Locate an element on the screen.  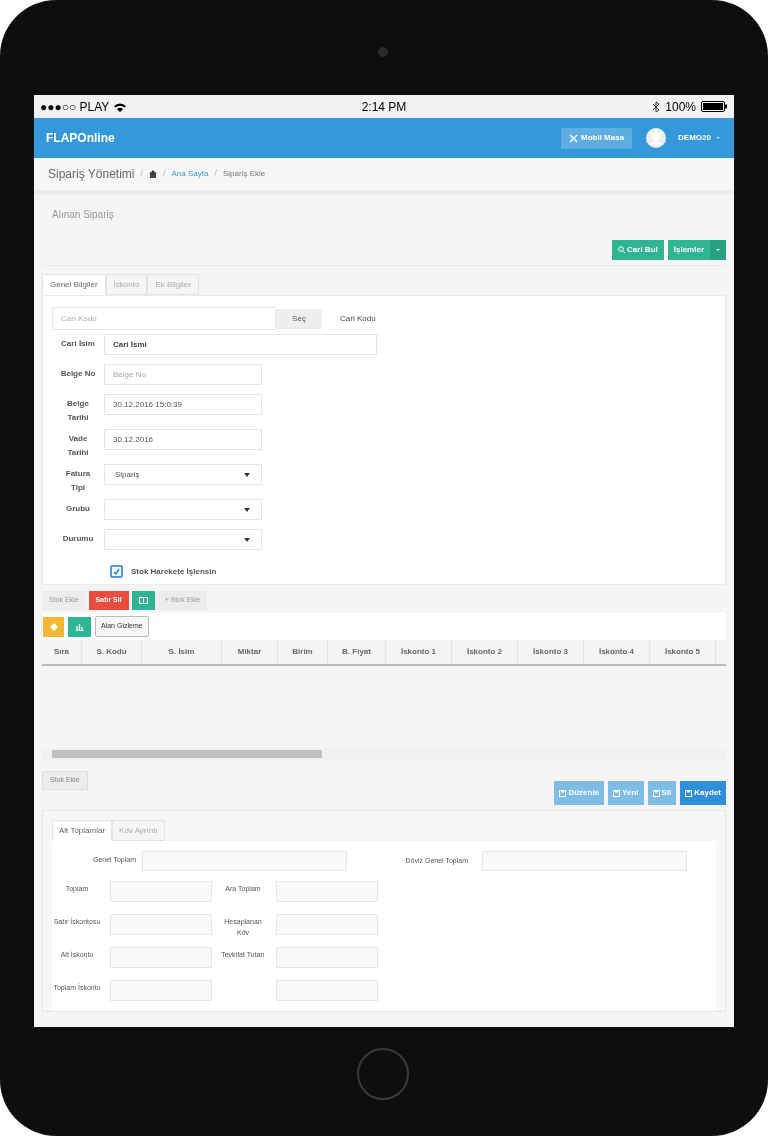
column-header: İskonto 1 is located at coordinates (419, 652).